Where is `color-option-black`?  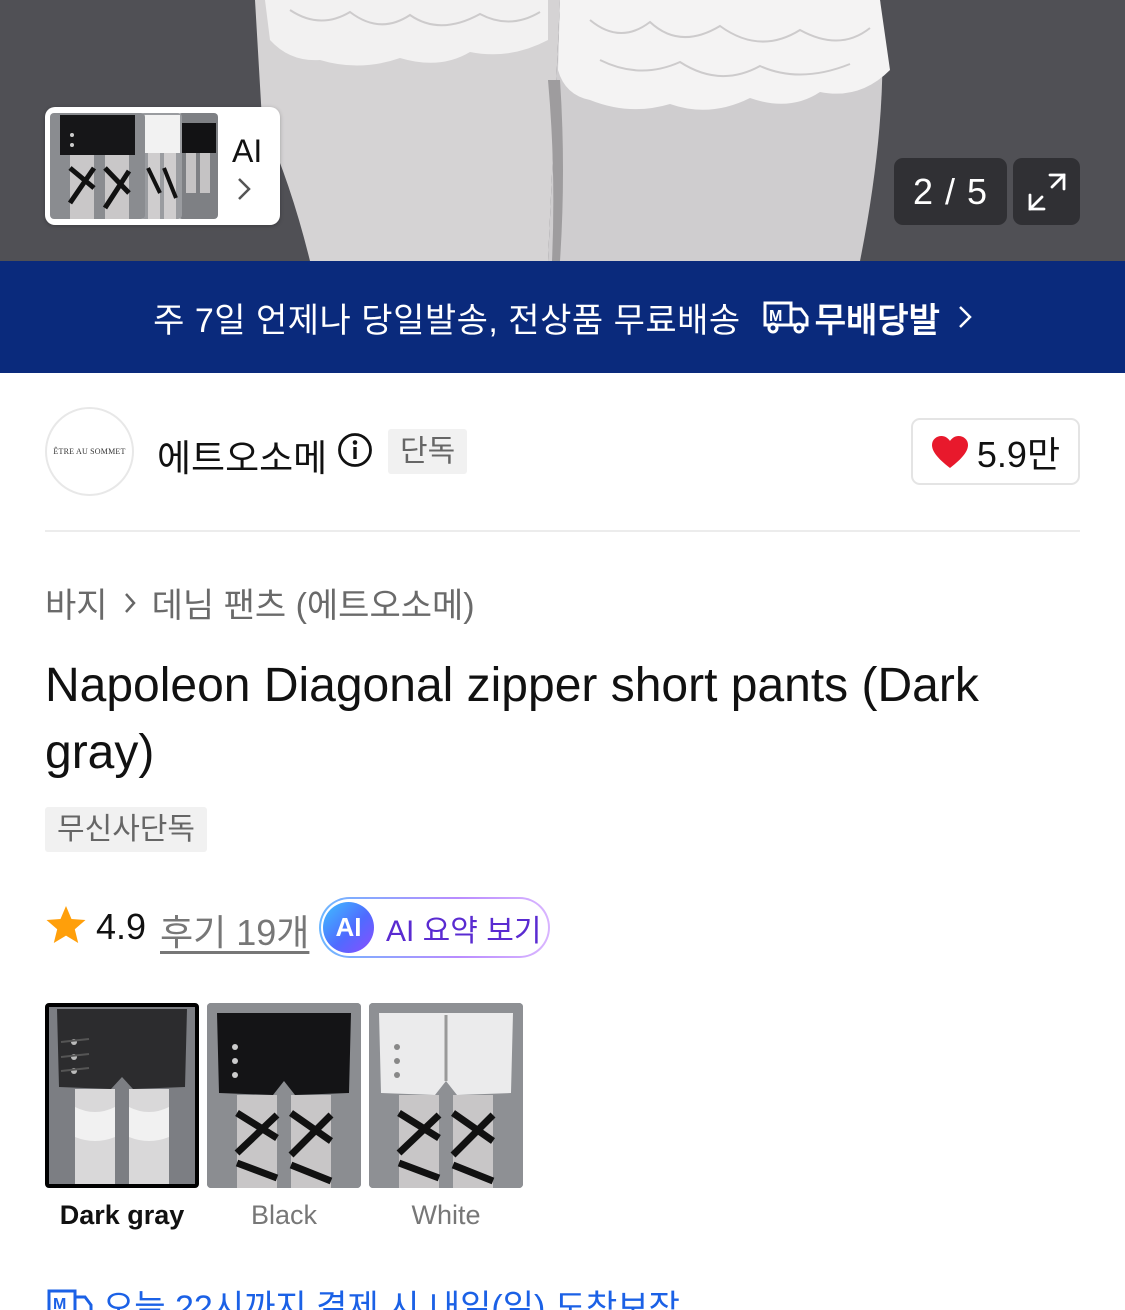 color-option-black is located at coordinates (284, 1095).